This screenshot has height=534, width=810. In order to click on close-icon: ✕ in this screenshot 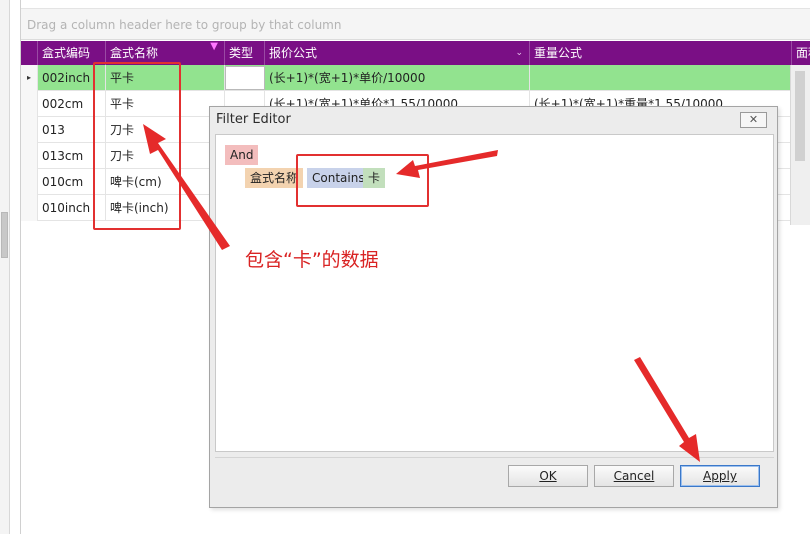, I will do `click(753, 119)`.